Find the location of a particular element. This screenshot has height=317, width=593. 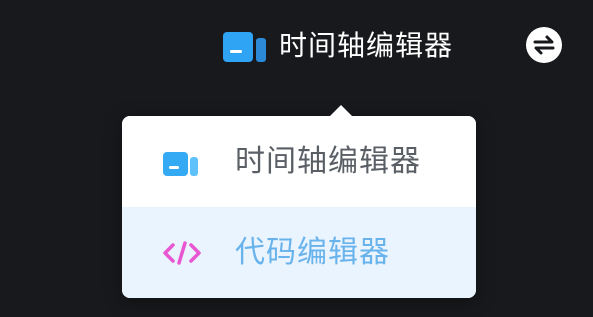

current-mode-label: 时间轴编辑器 is located at coordinates (366, 45).